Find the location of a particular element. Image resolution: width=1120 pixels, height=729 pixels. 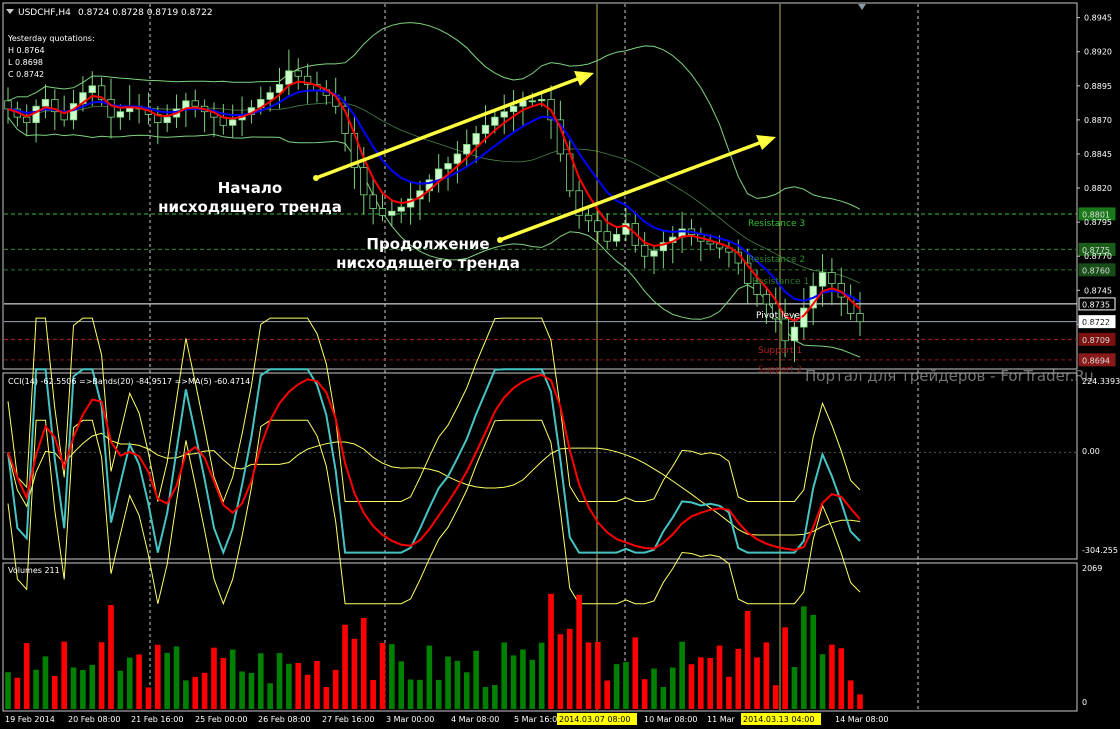

symbol-label: USDCHF,H4 is located at coordinates (44, 13).